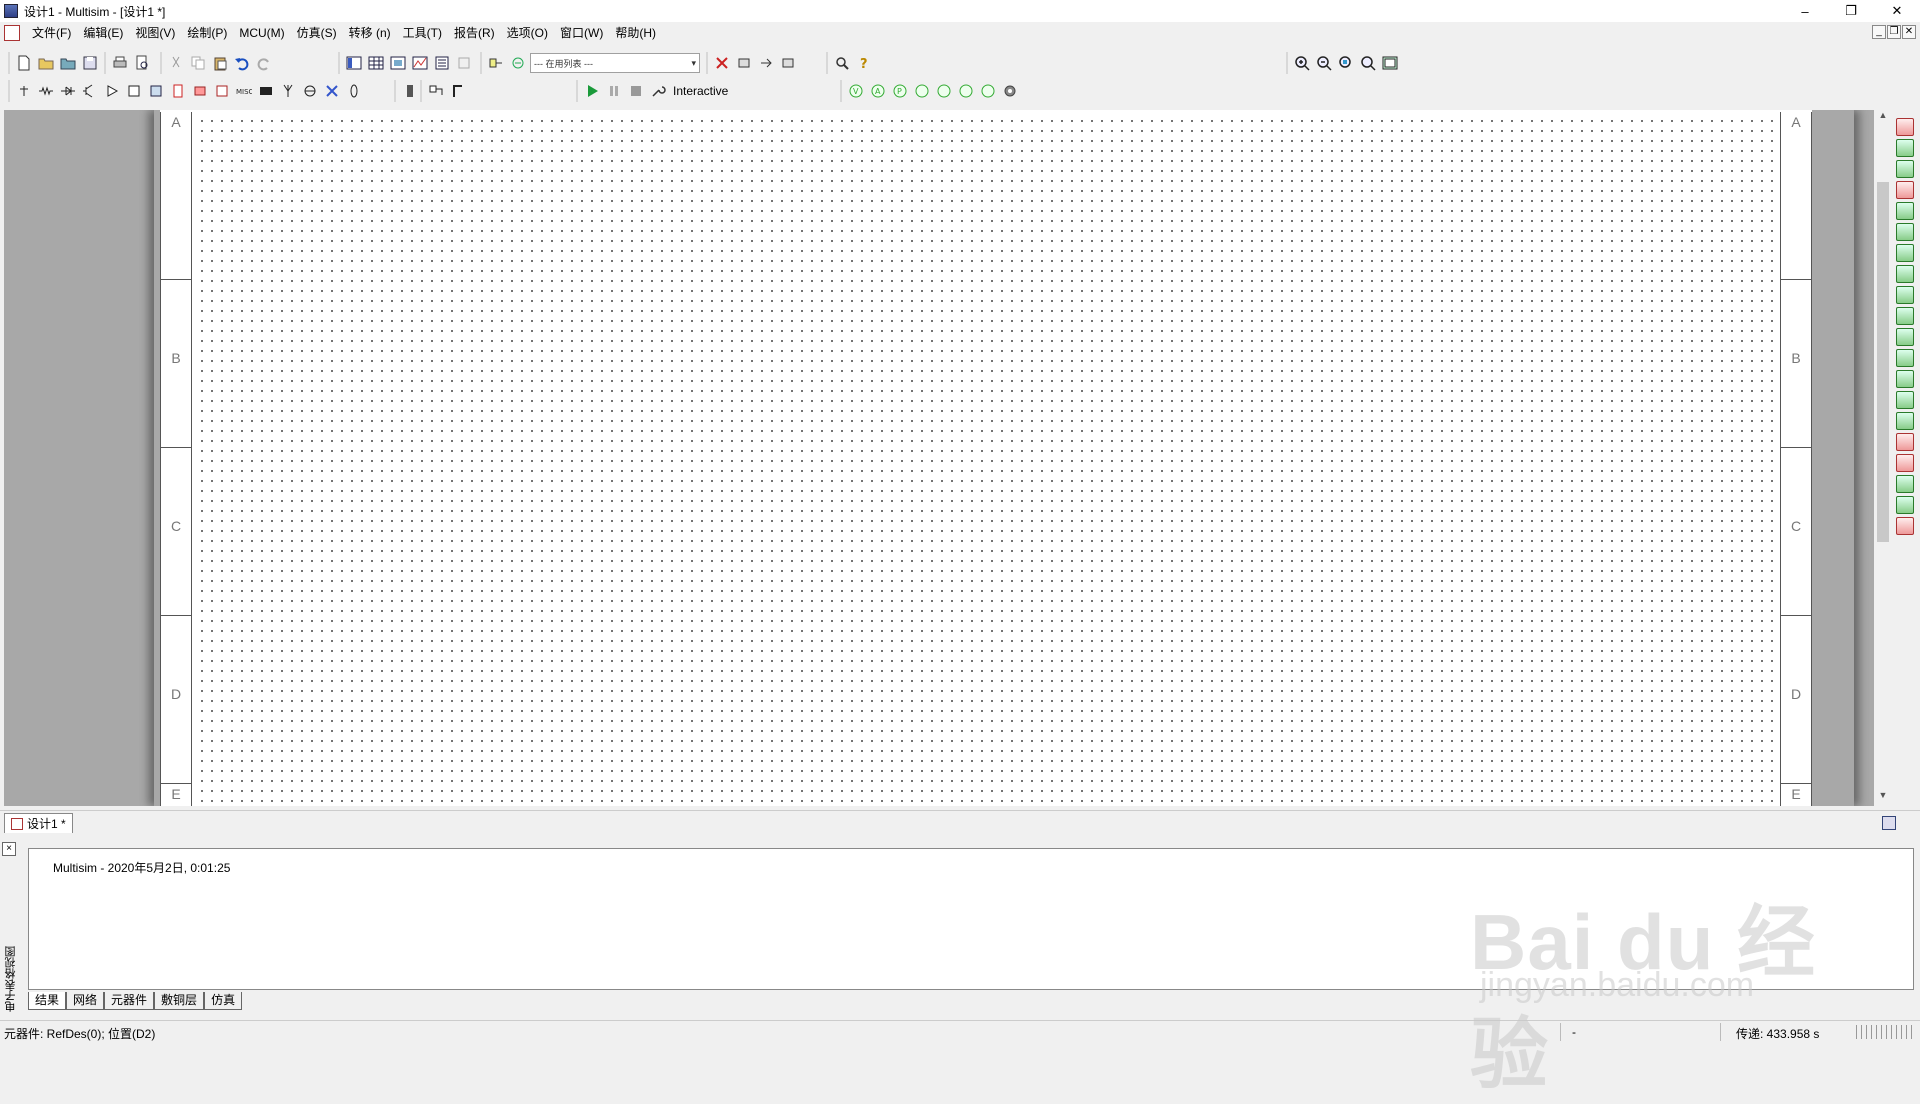 The height and width of the screenshot is (1104, 1920). I want to click on probe-differential-icon, so click(922, 91).